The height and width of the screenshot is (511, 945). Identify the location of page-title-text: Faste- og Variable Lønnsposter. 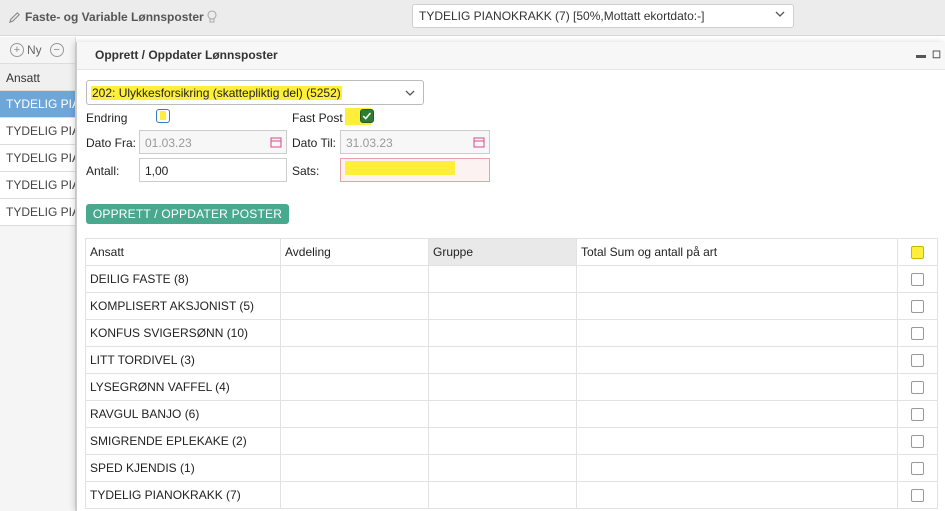
(114, 17).